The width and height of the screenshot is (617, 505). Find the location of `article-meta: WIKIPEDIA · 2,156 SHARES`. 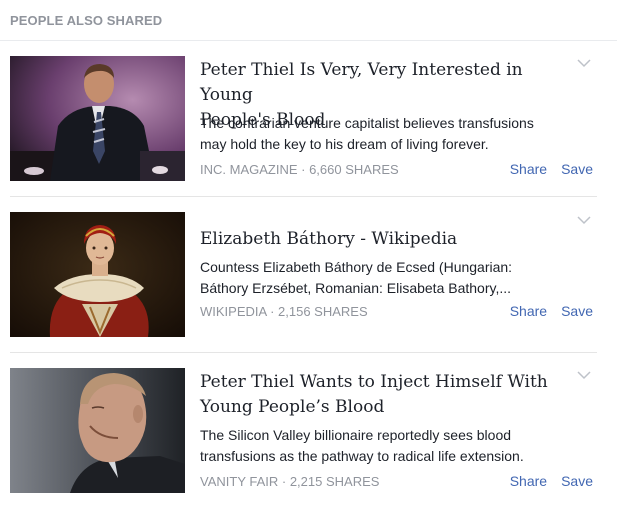

article-meta: WIKIPEDIA · 2,156 SHARES is located at coordinates (284, 311).